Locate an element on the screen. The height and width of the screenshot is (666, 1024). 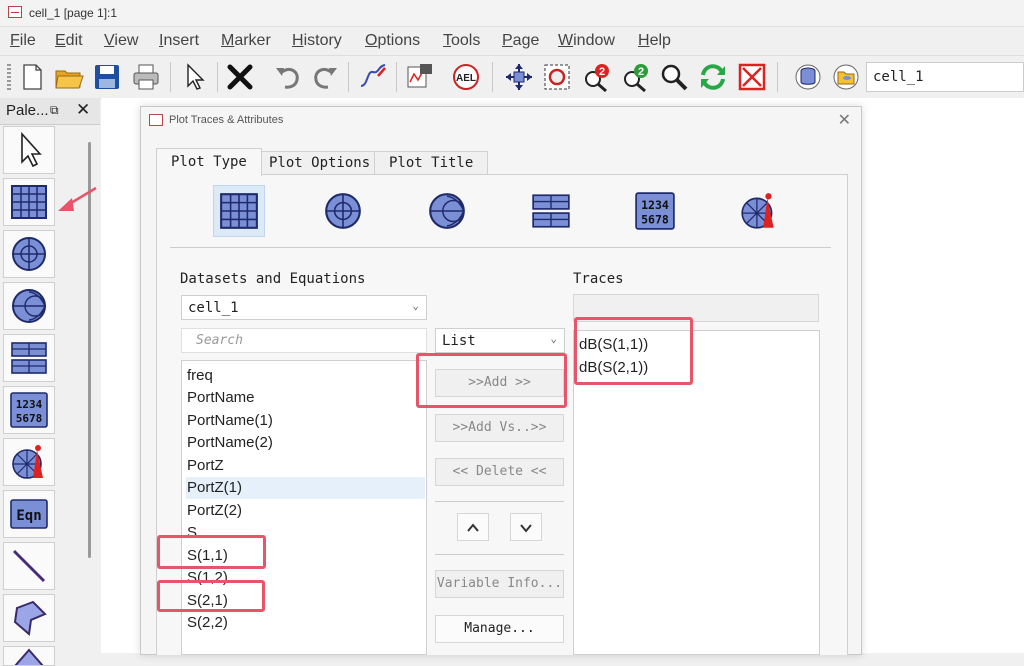
open-folder-icon is located at coordinates (69, 77).